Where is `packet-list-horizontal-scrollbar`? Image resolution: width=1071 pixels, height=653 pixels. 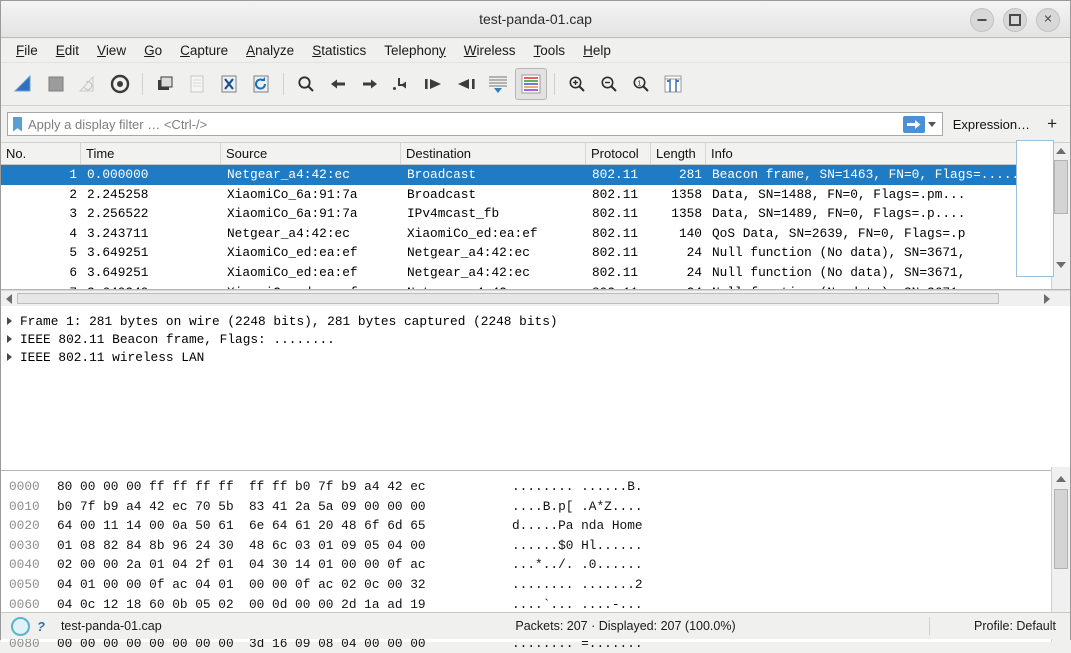
packet-list-horizontal-scrollbar is located at coordinates (535, 298).